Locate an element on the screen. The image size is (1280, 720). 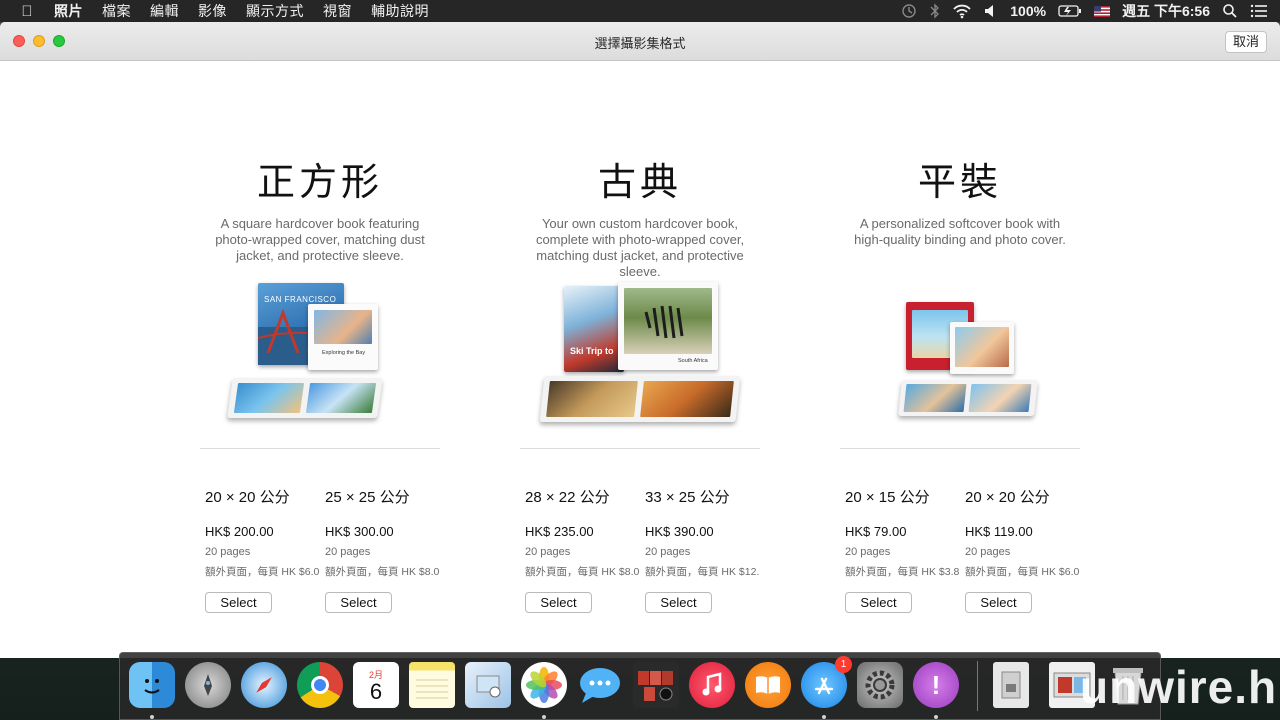
classic-page-text: South Africa is located at coordinates (693, 361).